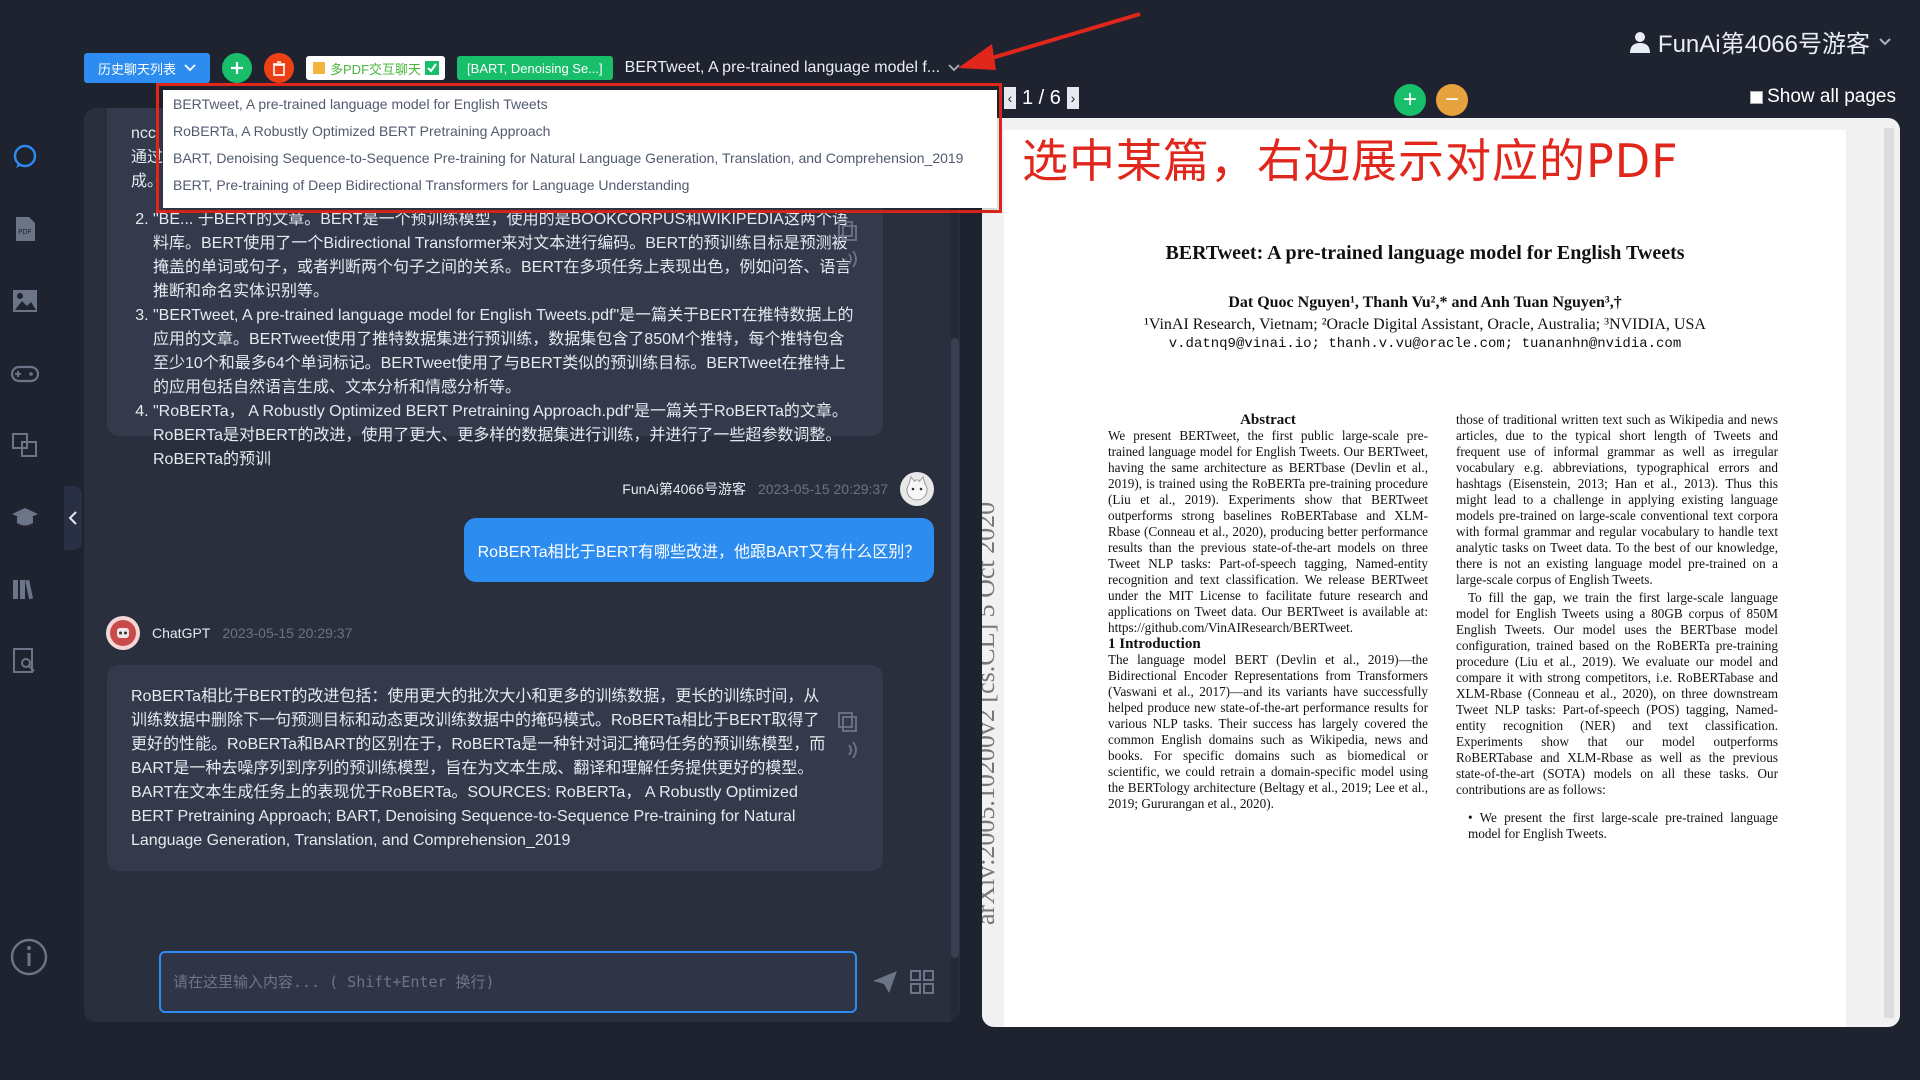  I want to click on info-icon, so click(29, 957).